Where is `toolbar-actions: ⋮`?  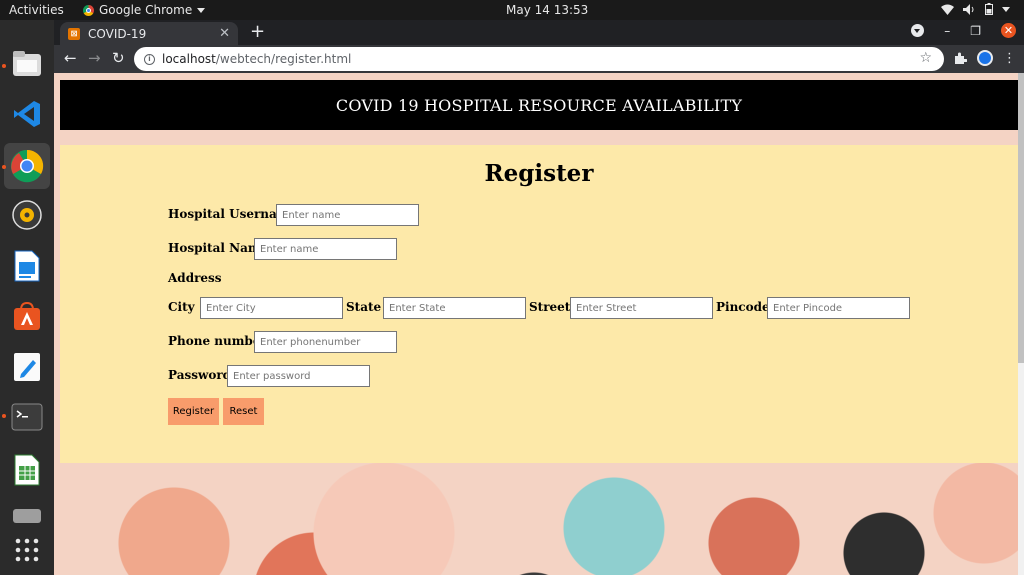
toolbar-actions: ⋮ is located at coordinates (984, 58).